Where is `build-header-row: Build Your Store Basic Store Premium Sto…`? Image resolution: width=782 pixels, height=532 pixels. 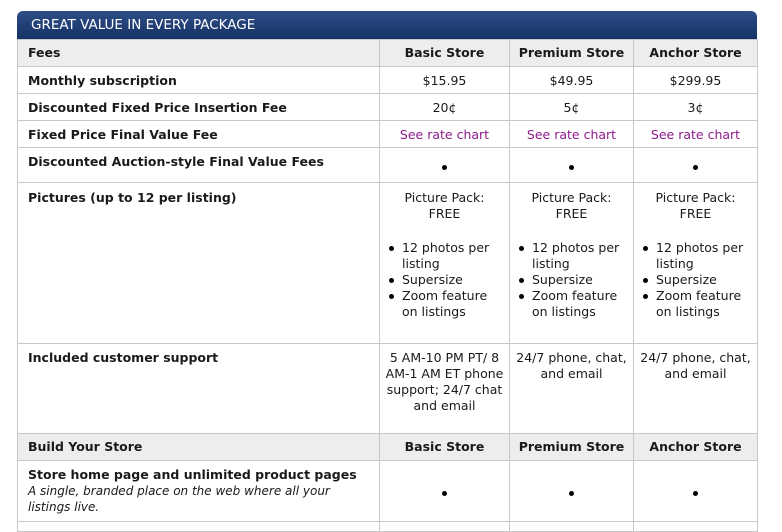
build-header-row: Build Your Store Basic Store Premium Sto… is located at coordinates (387, 447).